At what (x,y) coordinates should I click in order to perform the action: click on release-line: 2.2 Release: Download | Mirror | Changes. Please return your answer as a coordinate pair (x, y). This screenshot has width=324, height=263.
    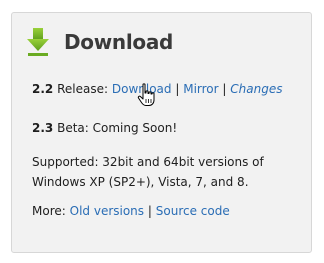
    Looking at the image, I should click on (157, 89).